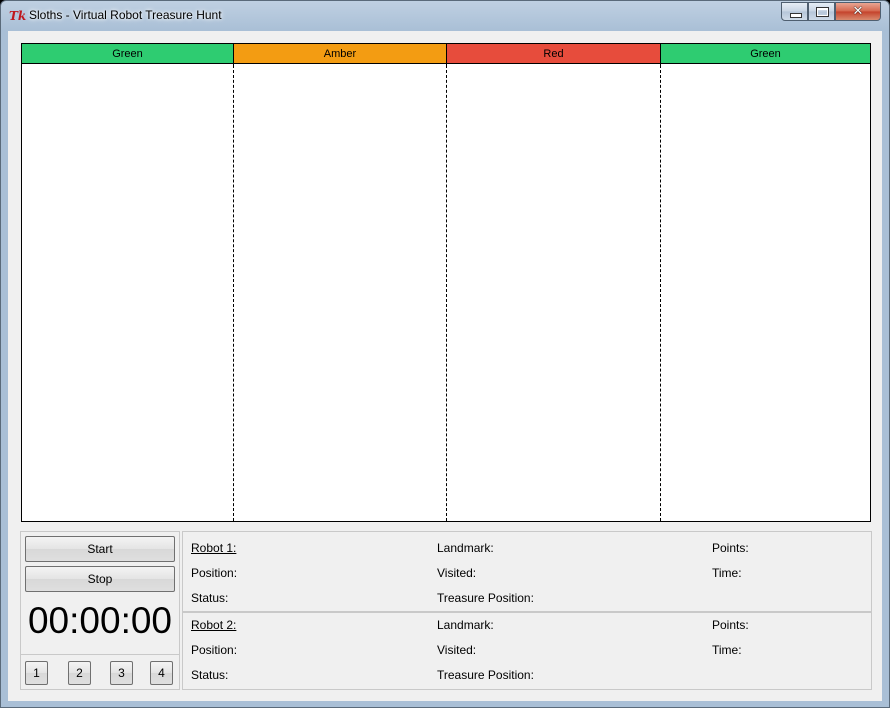 The image size is (890, 708). Describe the element at coordinates (794, 11) in the screenshot. I see `minimize-button` at that location.